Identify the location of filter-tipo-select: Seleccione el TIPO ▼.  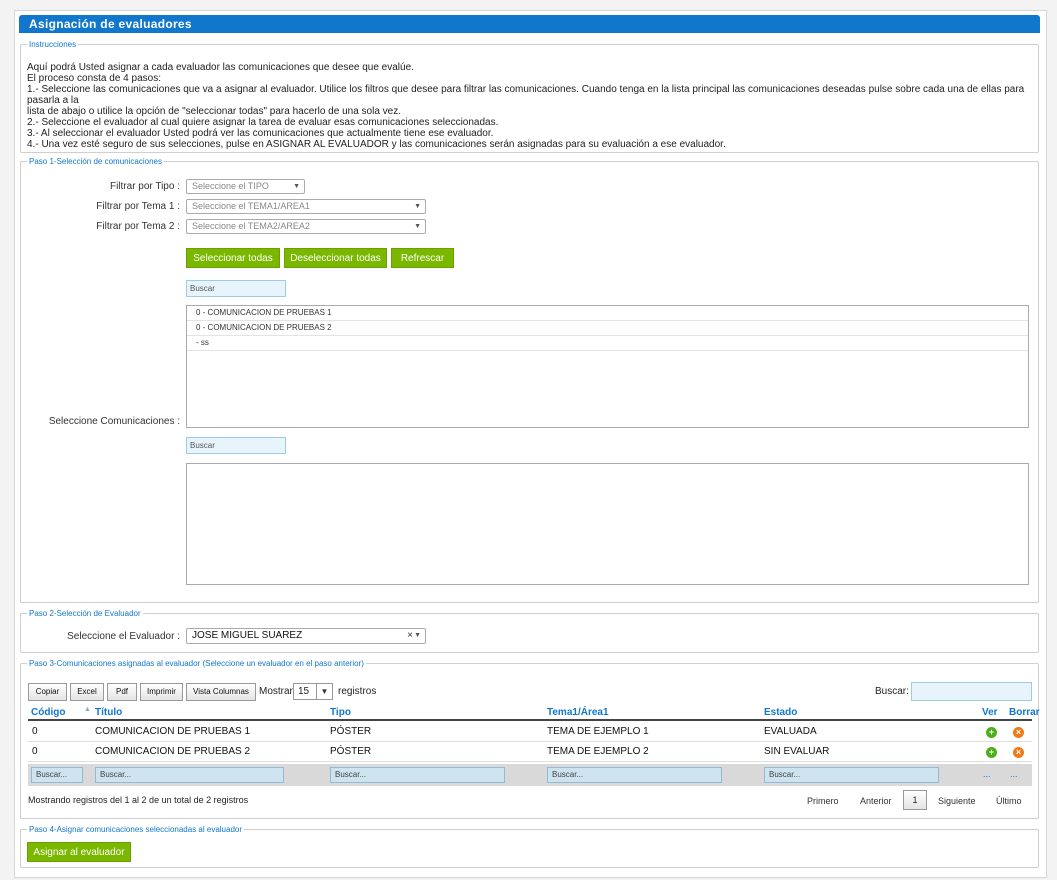
(245, 186).